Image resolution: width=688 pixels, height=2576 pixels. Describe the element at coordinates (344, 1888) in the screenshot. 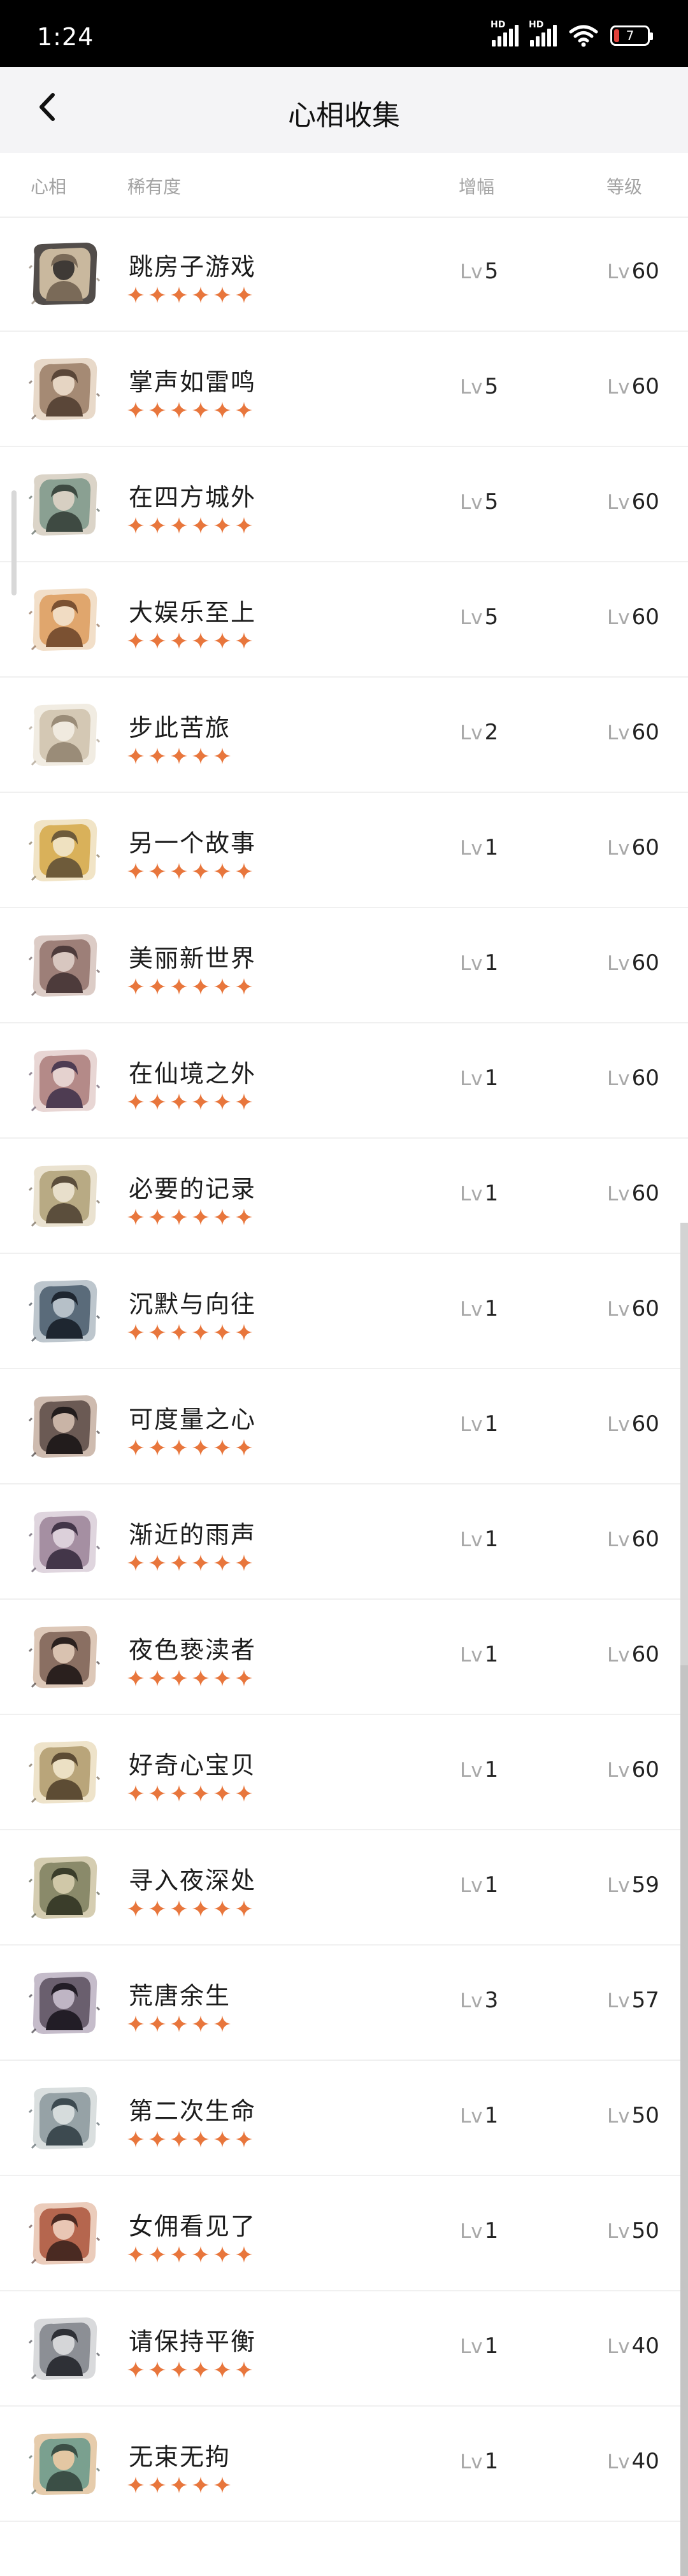

I see `list-item: 寻入夜深处 Lv1 Lv59` at that location.